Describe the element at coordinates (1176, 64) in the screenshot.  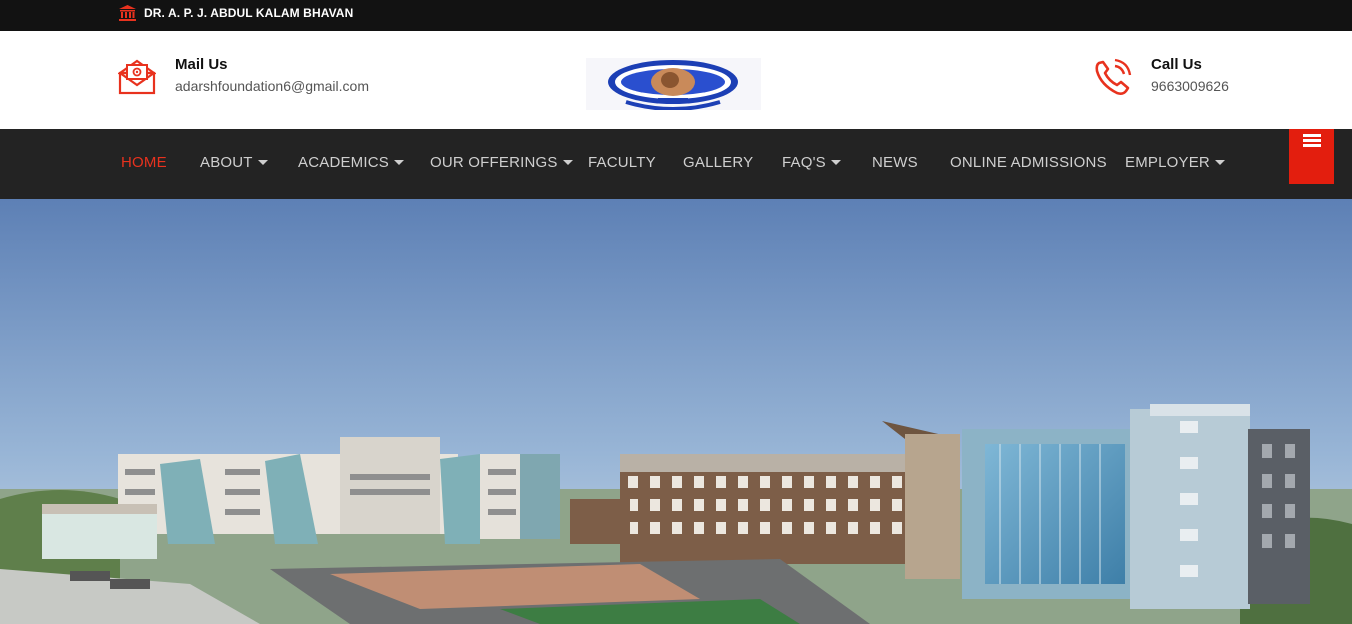
I see `call-title: Call Us` at that location.